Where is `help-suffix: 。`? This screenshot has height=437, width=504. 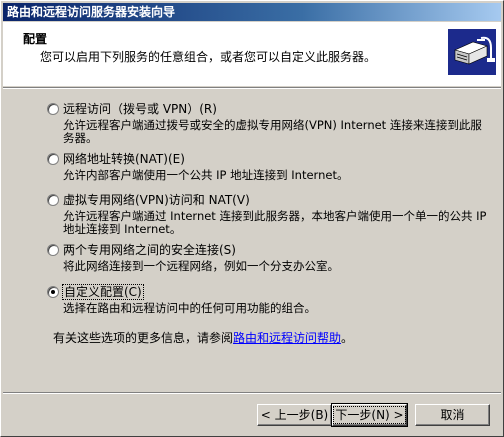
help-suffix: 。 is located at coordinates (347, 338).